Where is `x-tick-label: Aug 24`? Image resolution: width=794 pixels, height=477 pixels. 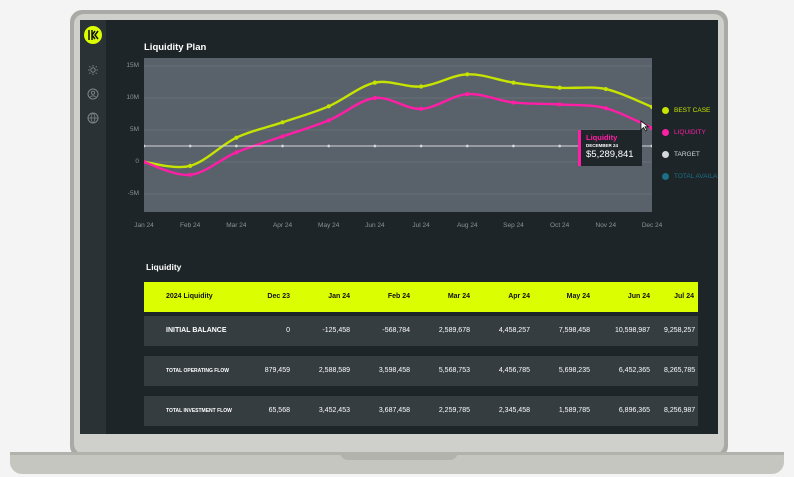
x-tick-label: Aug 24 is located at coordinates (467, 225).